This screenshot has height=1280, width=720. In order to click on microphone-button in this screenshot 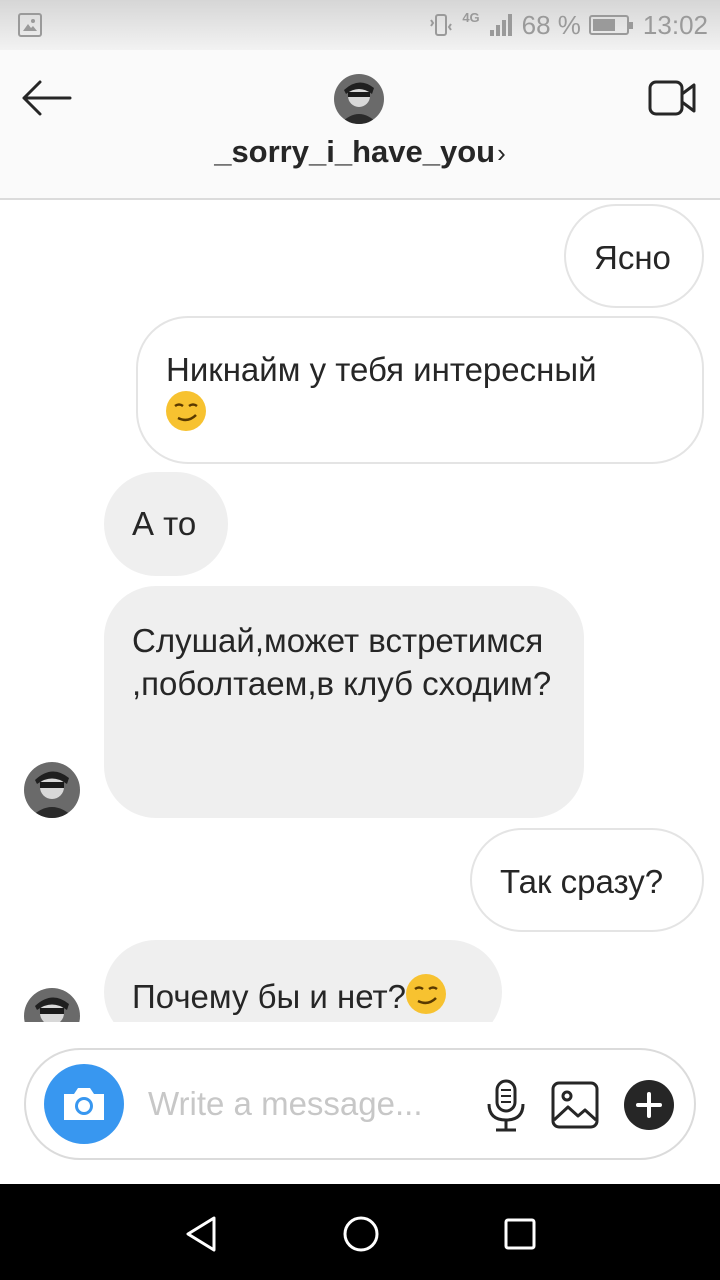, I will do `click(506, 1106)`.